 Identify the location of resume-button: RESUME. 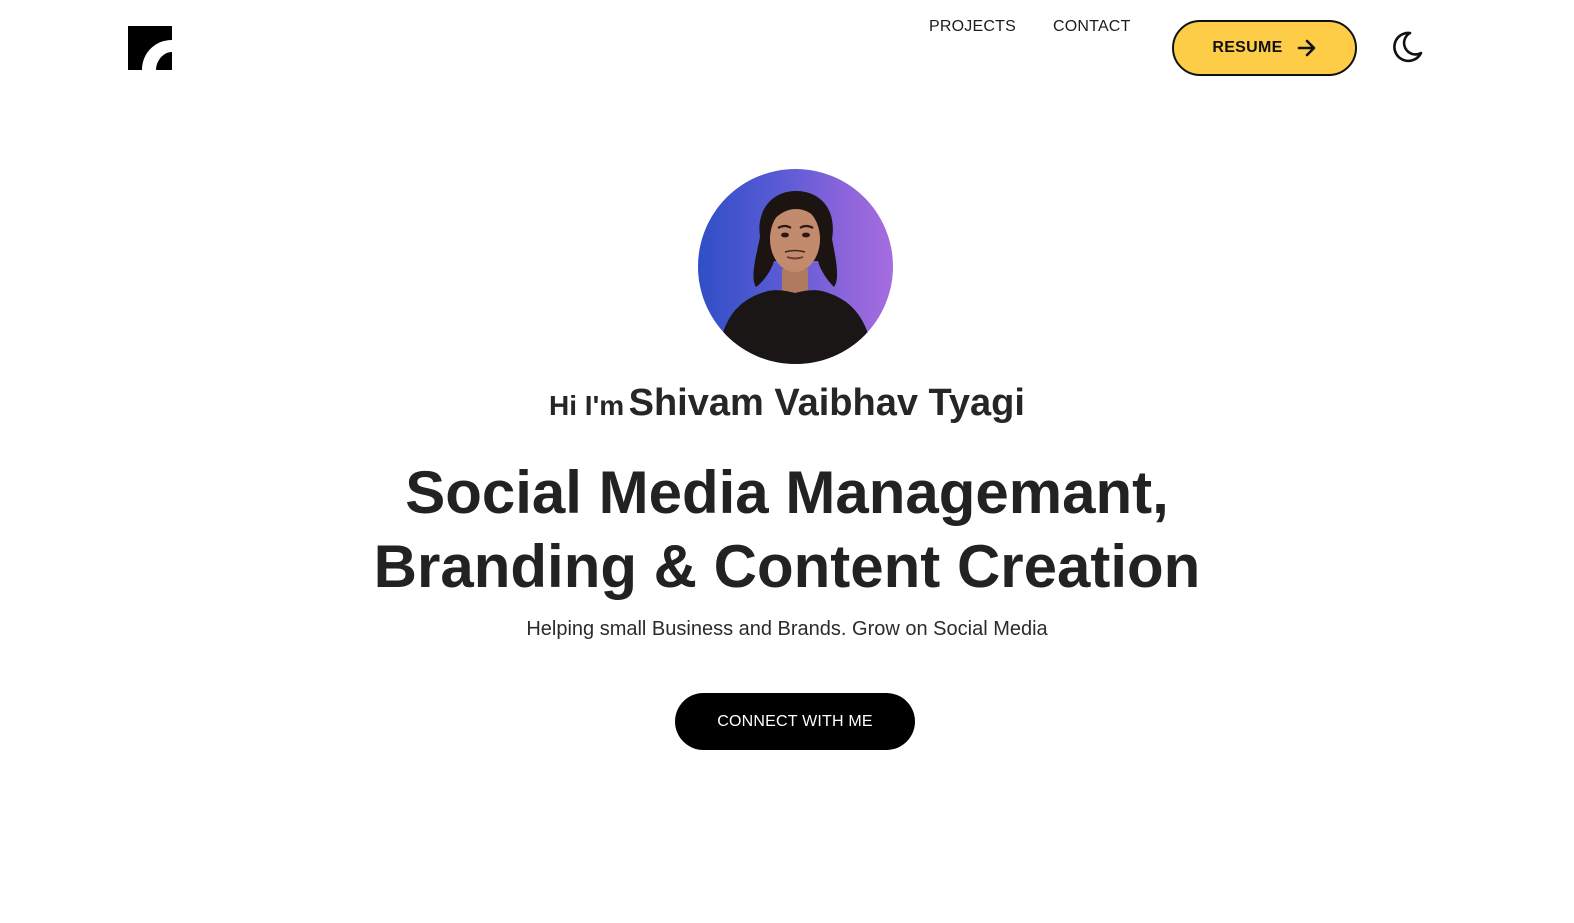
(1264, 48).